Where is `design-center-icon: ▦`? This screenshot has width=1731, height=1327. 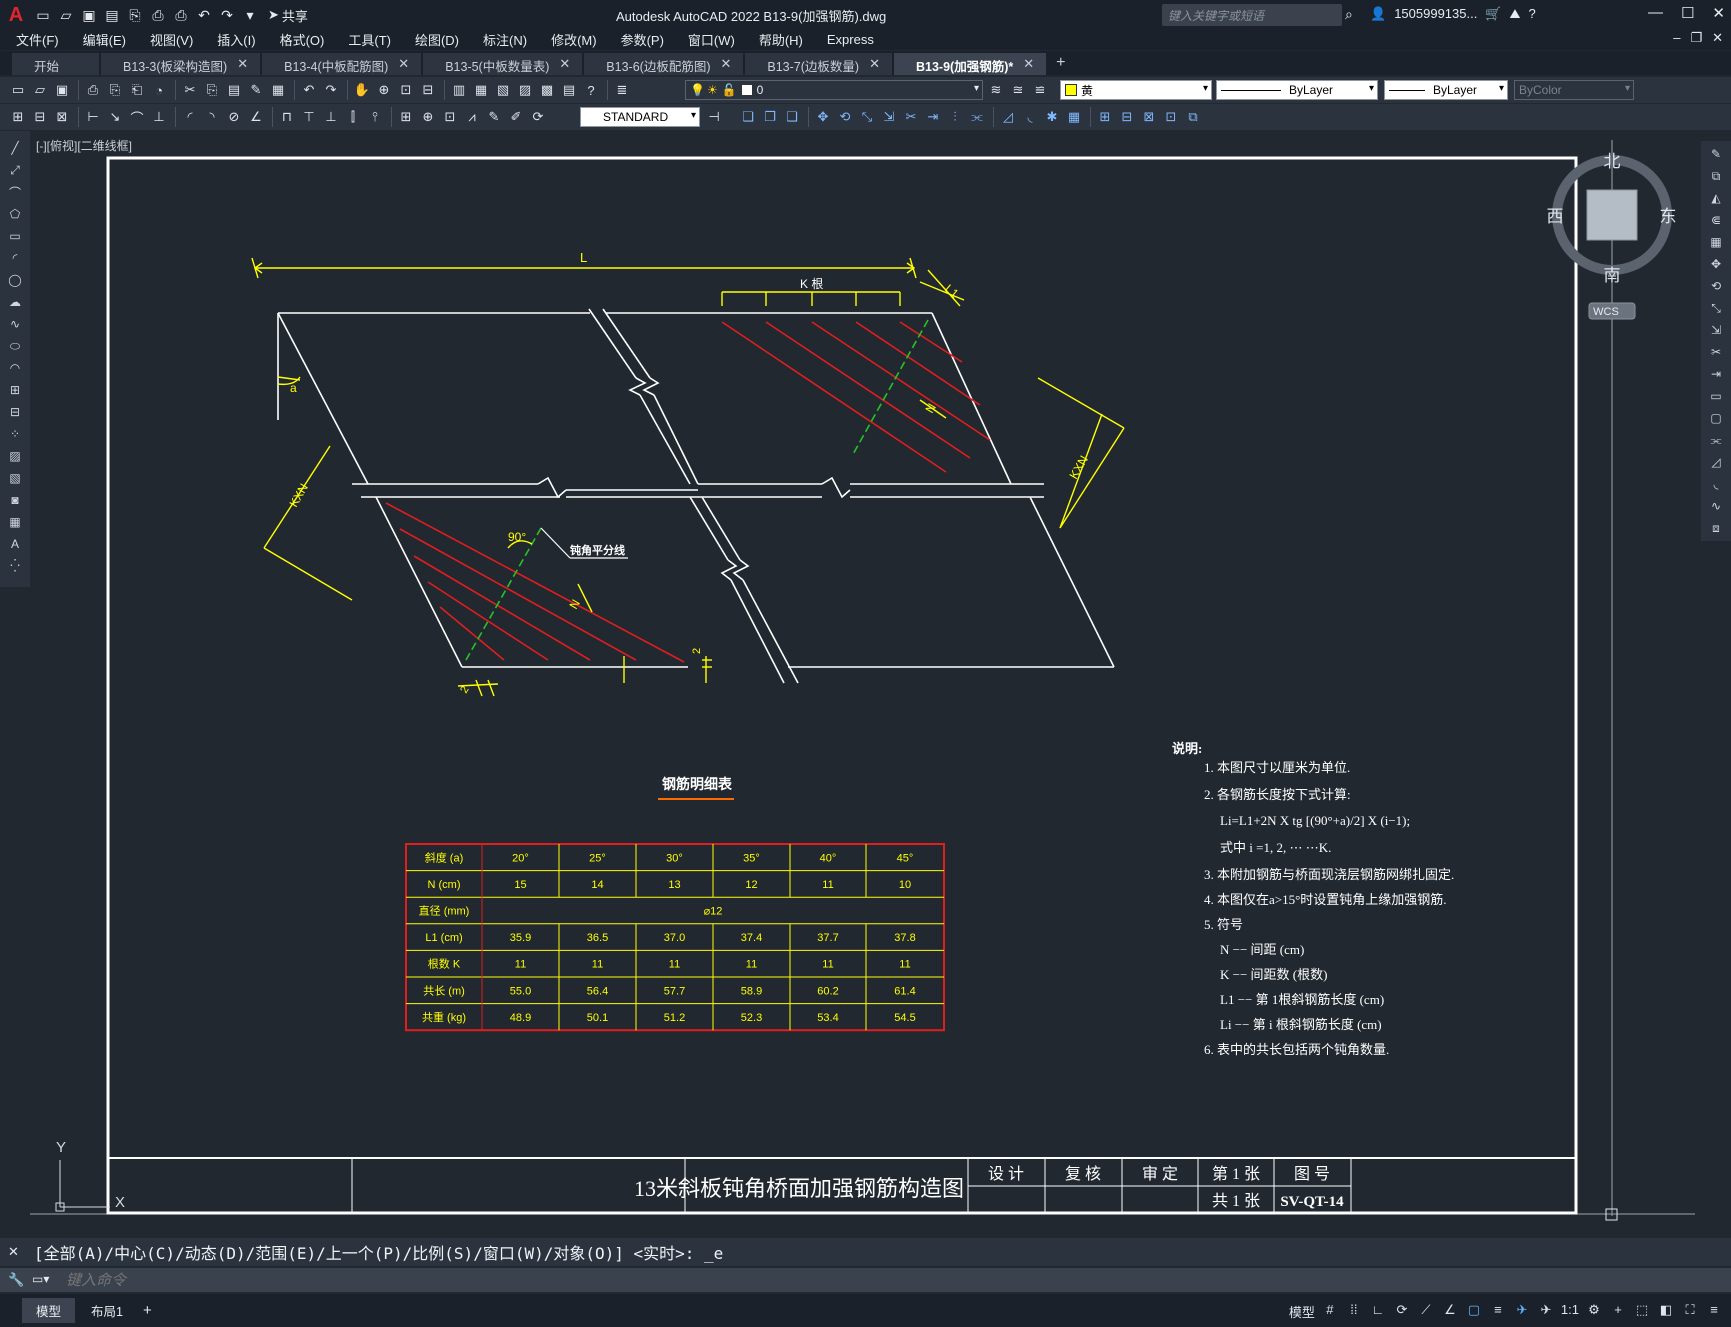
design-center-icon: ▦ is located at coordinates (481, 90).